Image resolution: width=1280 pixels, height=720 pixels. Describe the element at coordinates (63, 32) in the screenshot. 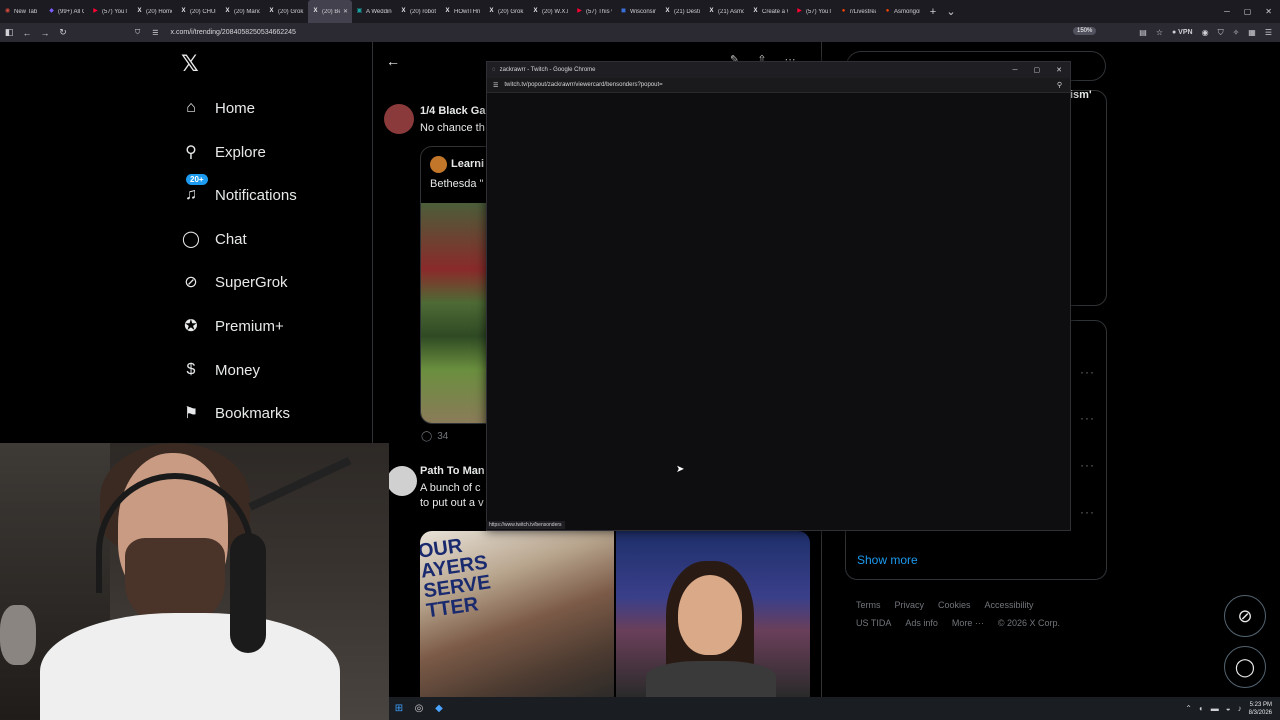

I see `reload-button: ↻` at that location.